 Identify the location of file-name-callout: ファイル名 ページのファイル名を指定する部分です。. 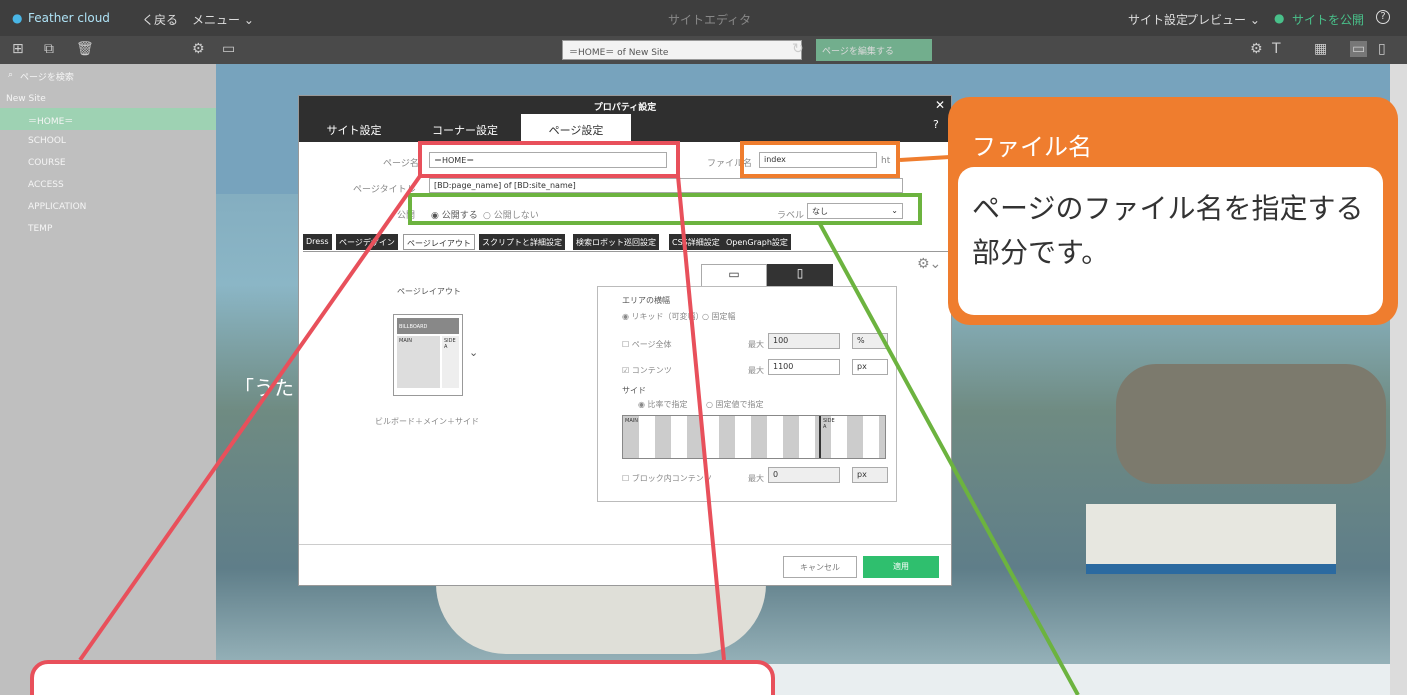
(1173, 211).